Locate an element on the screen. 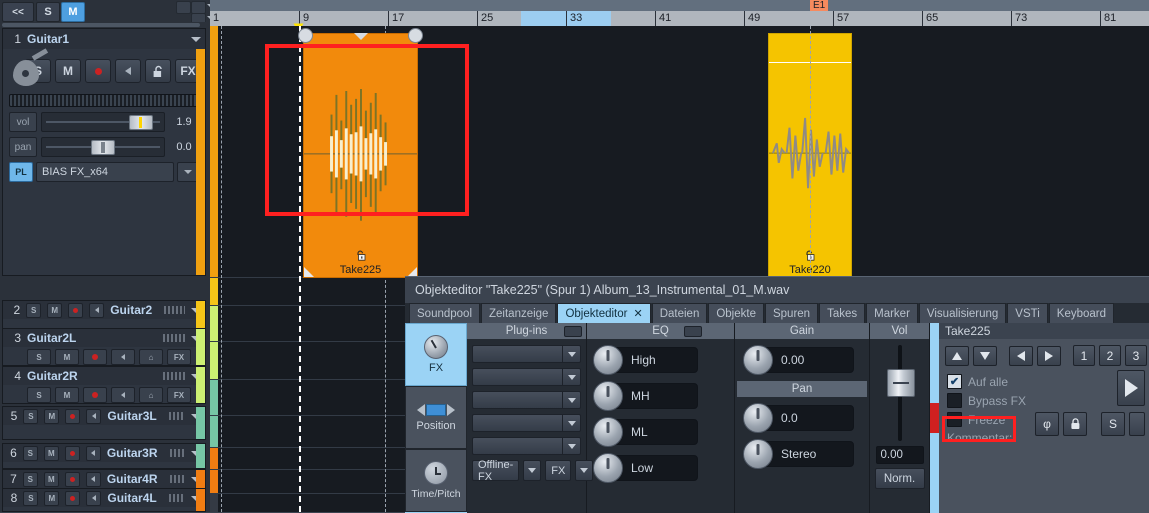 This screenshot has height=513, width=1149. tab-marker: Marker is located at coordinates (892, 313).